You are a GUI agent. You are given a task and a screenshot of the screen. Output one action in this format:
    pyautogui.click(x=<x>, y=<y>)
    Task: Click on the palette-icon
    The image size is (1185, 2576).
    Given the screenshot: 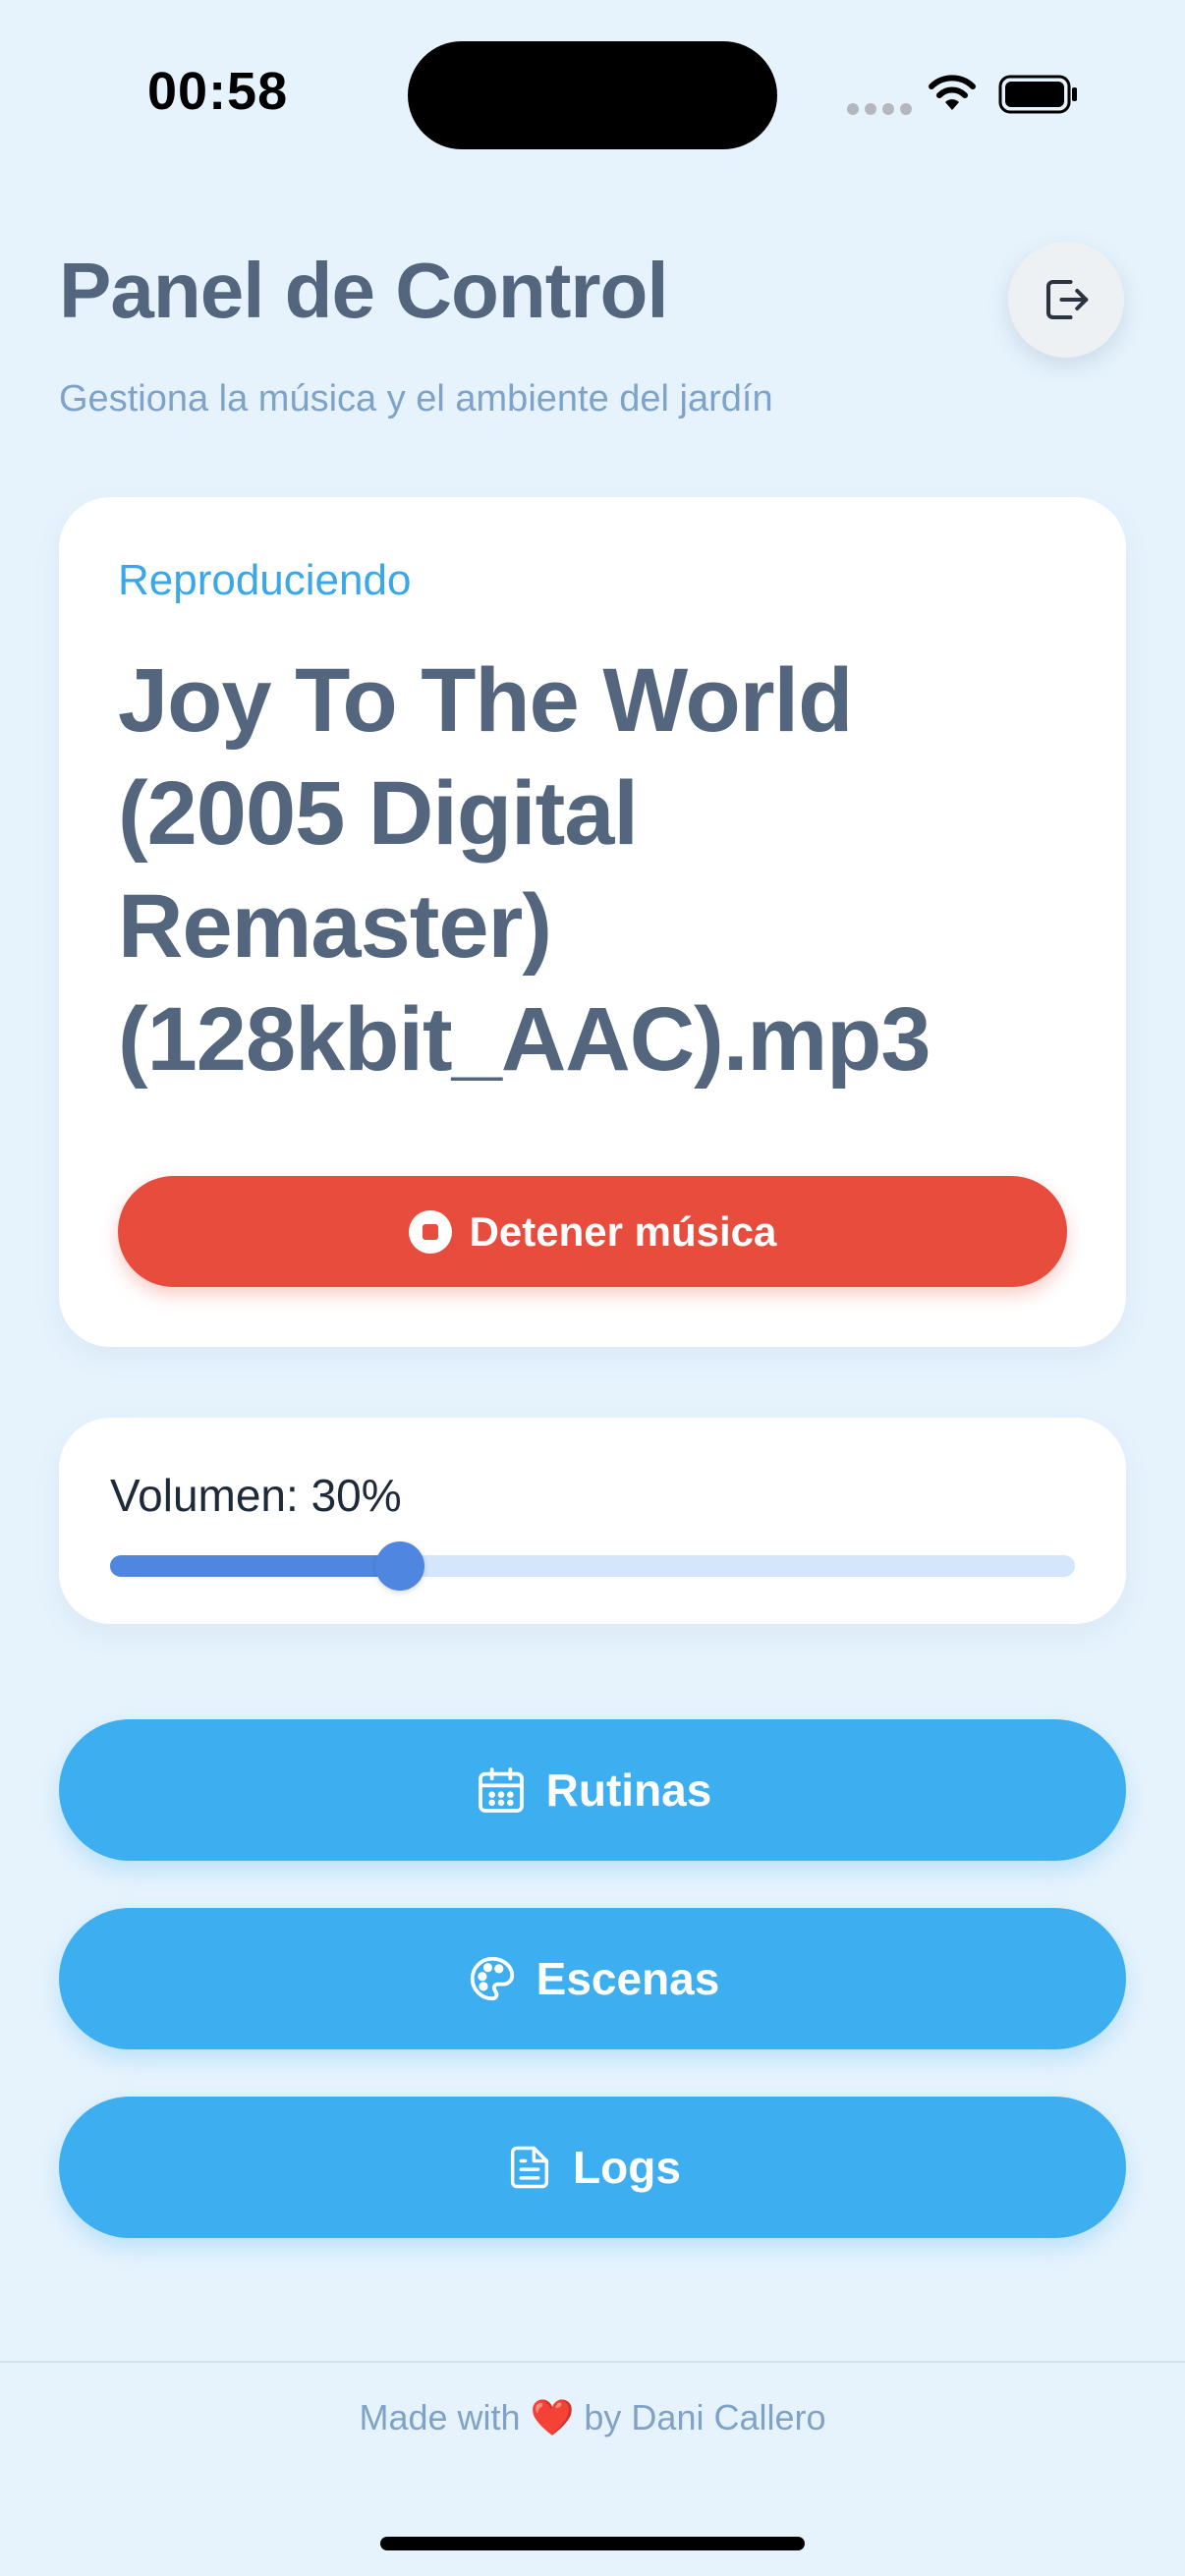 What is the action you would take?
    pyautogui.click(x=492, y=1978)
    